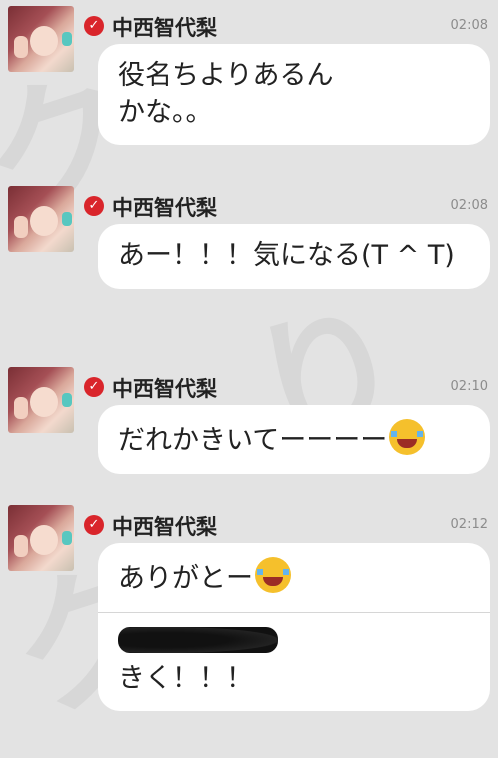 The width and height of the screenshot is (498, 758). I want to click on message-time: 02:10, so click(469, 386).